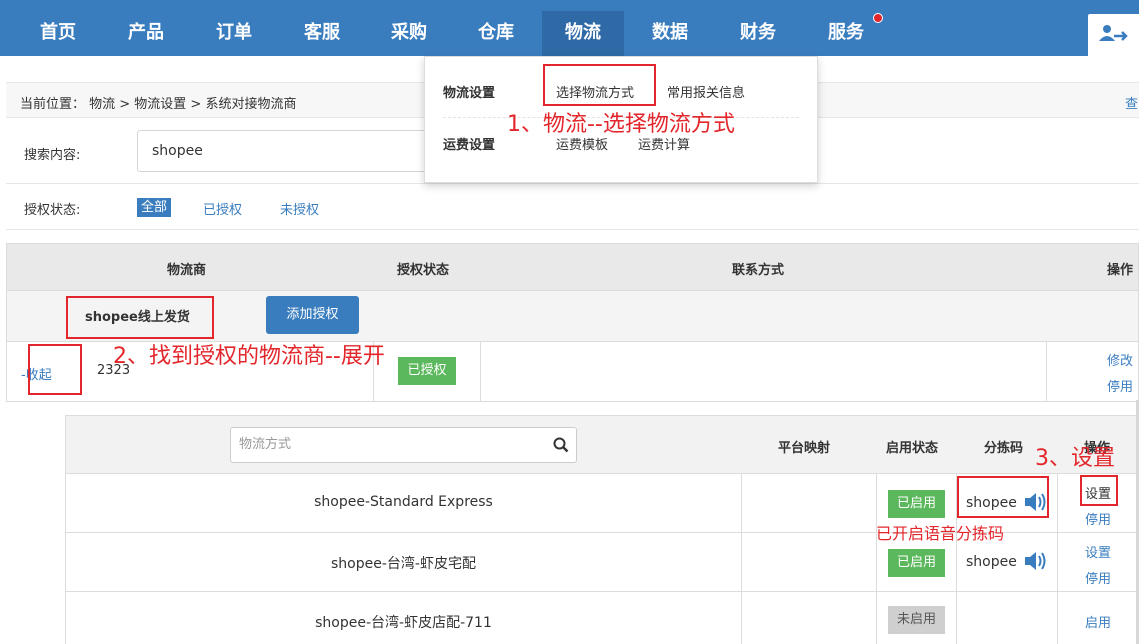 The height and width of the screenshot is (644, 1139). What do you see at coordinates (758, 270) in the screenshot?
I see `header-contact: 联系方式` at bounding box center [758, 270].